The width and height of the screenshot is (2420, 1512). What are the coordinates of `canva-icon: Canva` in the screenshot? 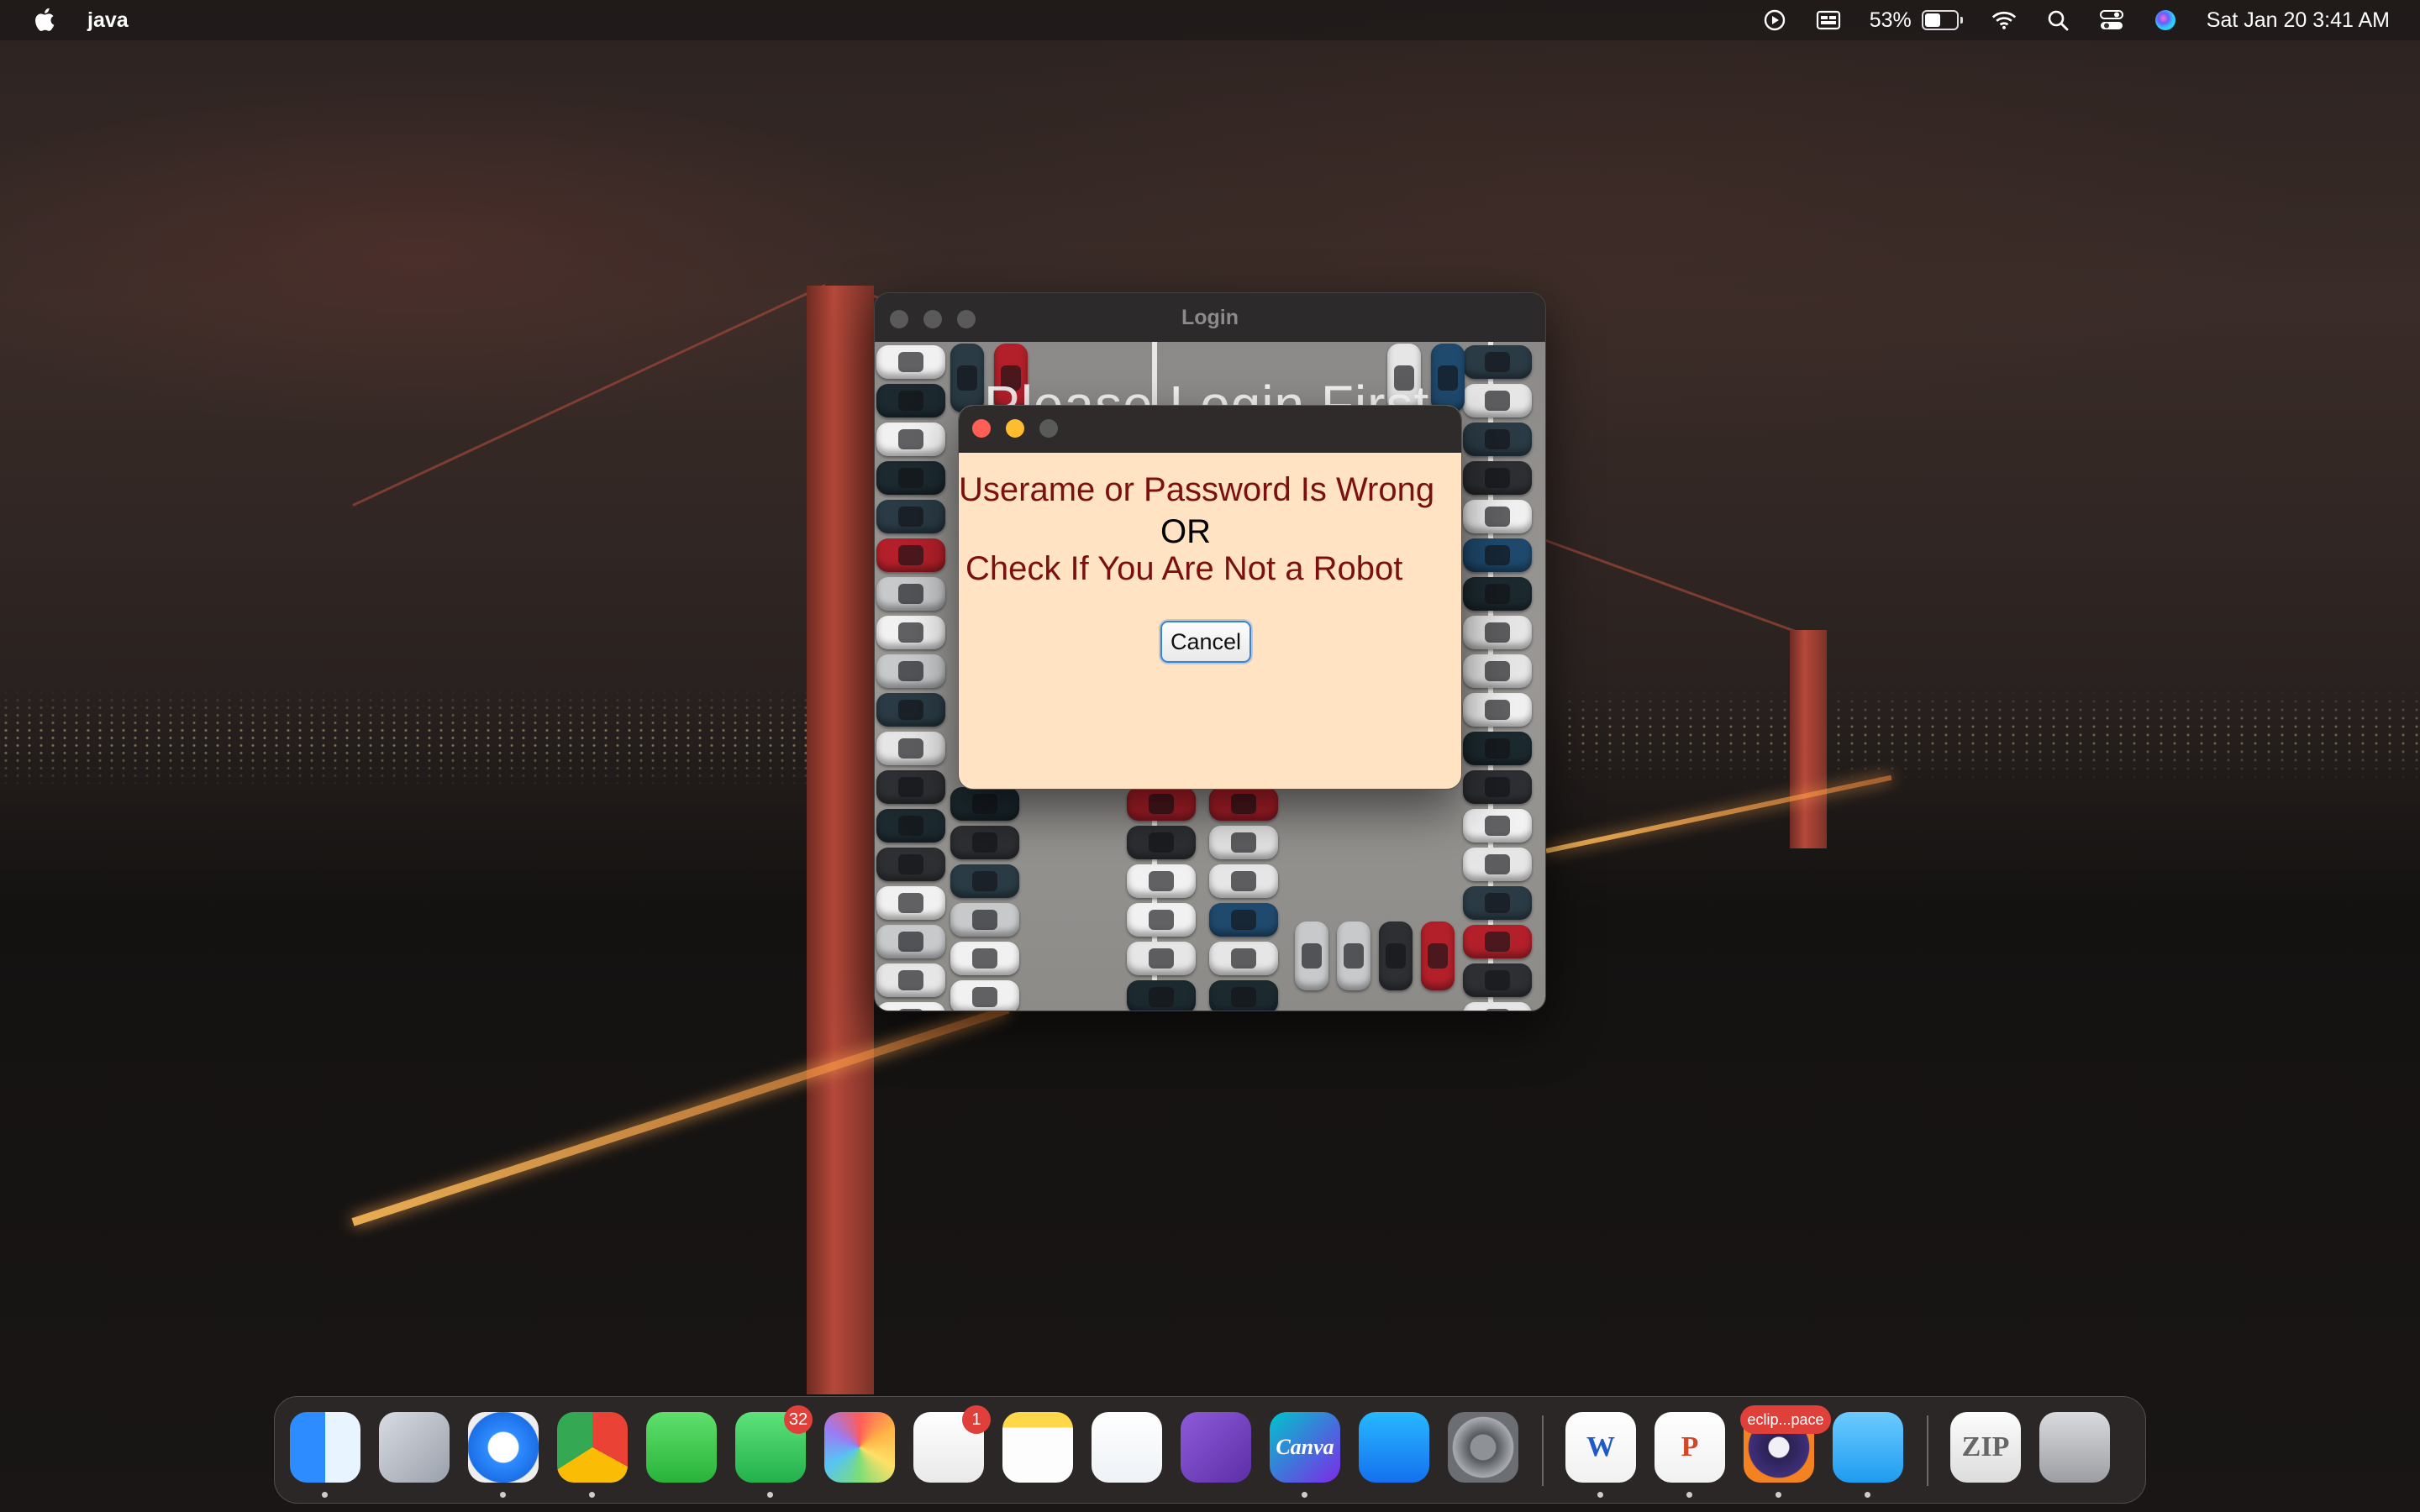 It's located at (1305, 1455).